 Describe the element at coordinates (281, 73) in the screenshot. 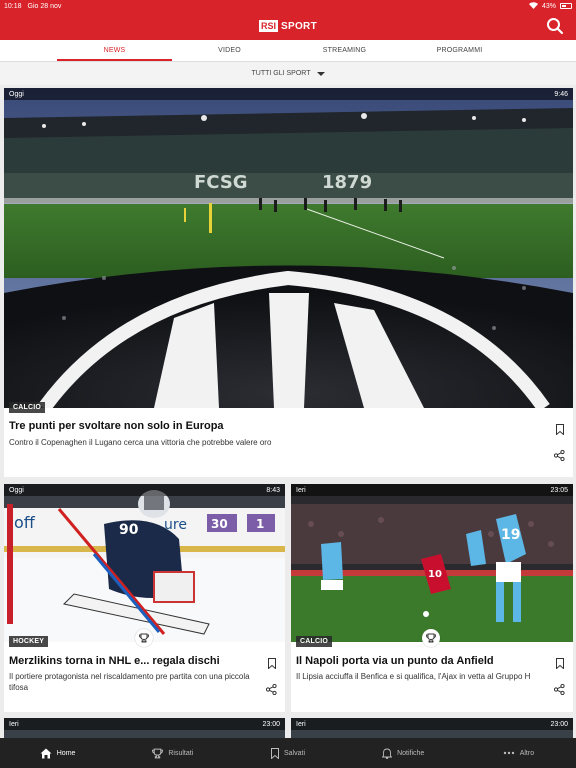

I see `sport-filter-label: TUTTI GLI SPORT` at that location.